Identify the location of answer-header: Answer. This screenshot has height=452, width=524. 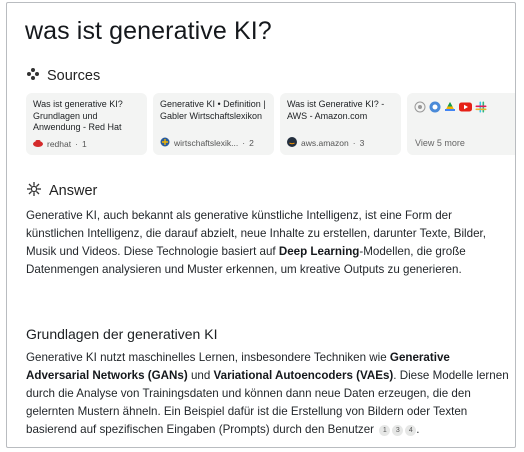
(61, 191).